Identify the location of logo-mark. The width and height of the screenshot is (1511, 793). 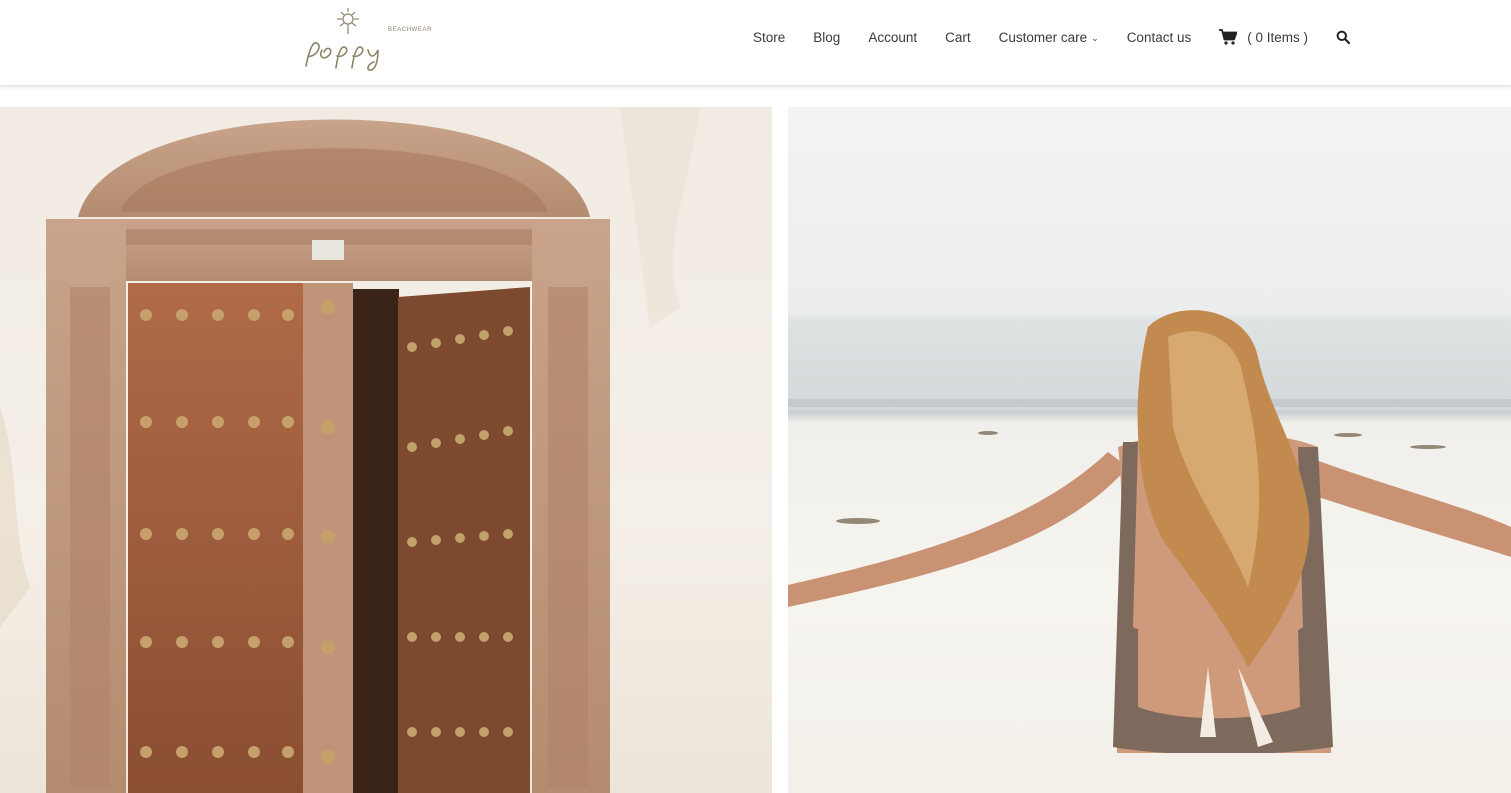
(342, 39).